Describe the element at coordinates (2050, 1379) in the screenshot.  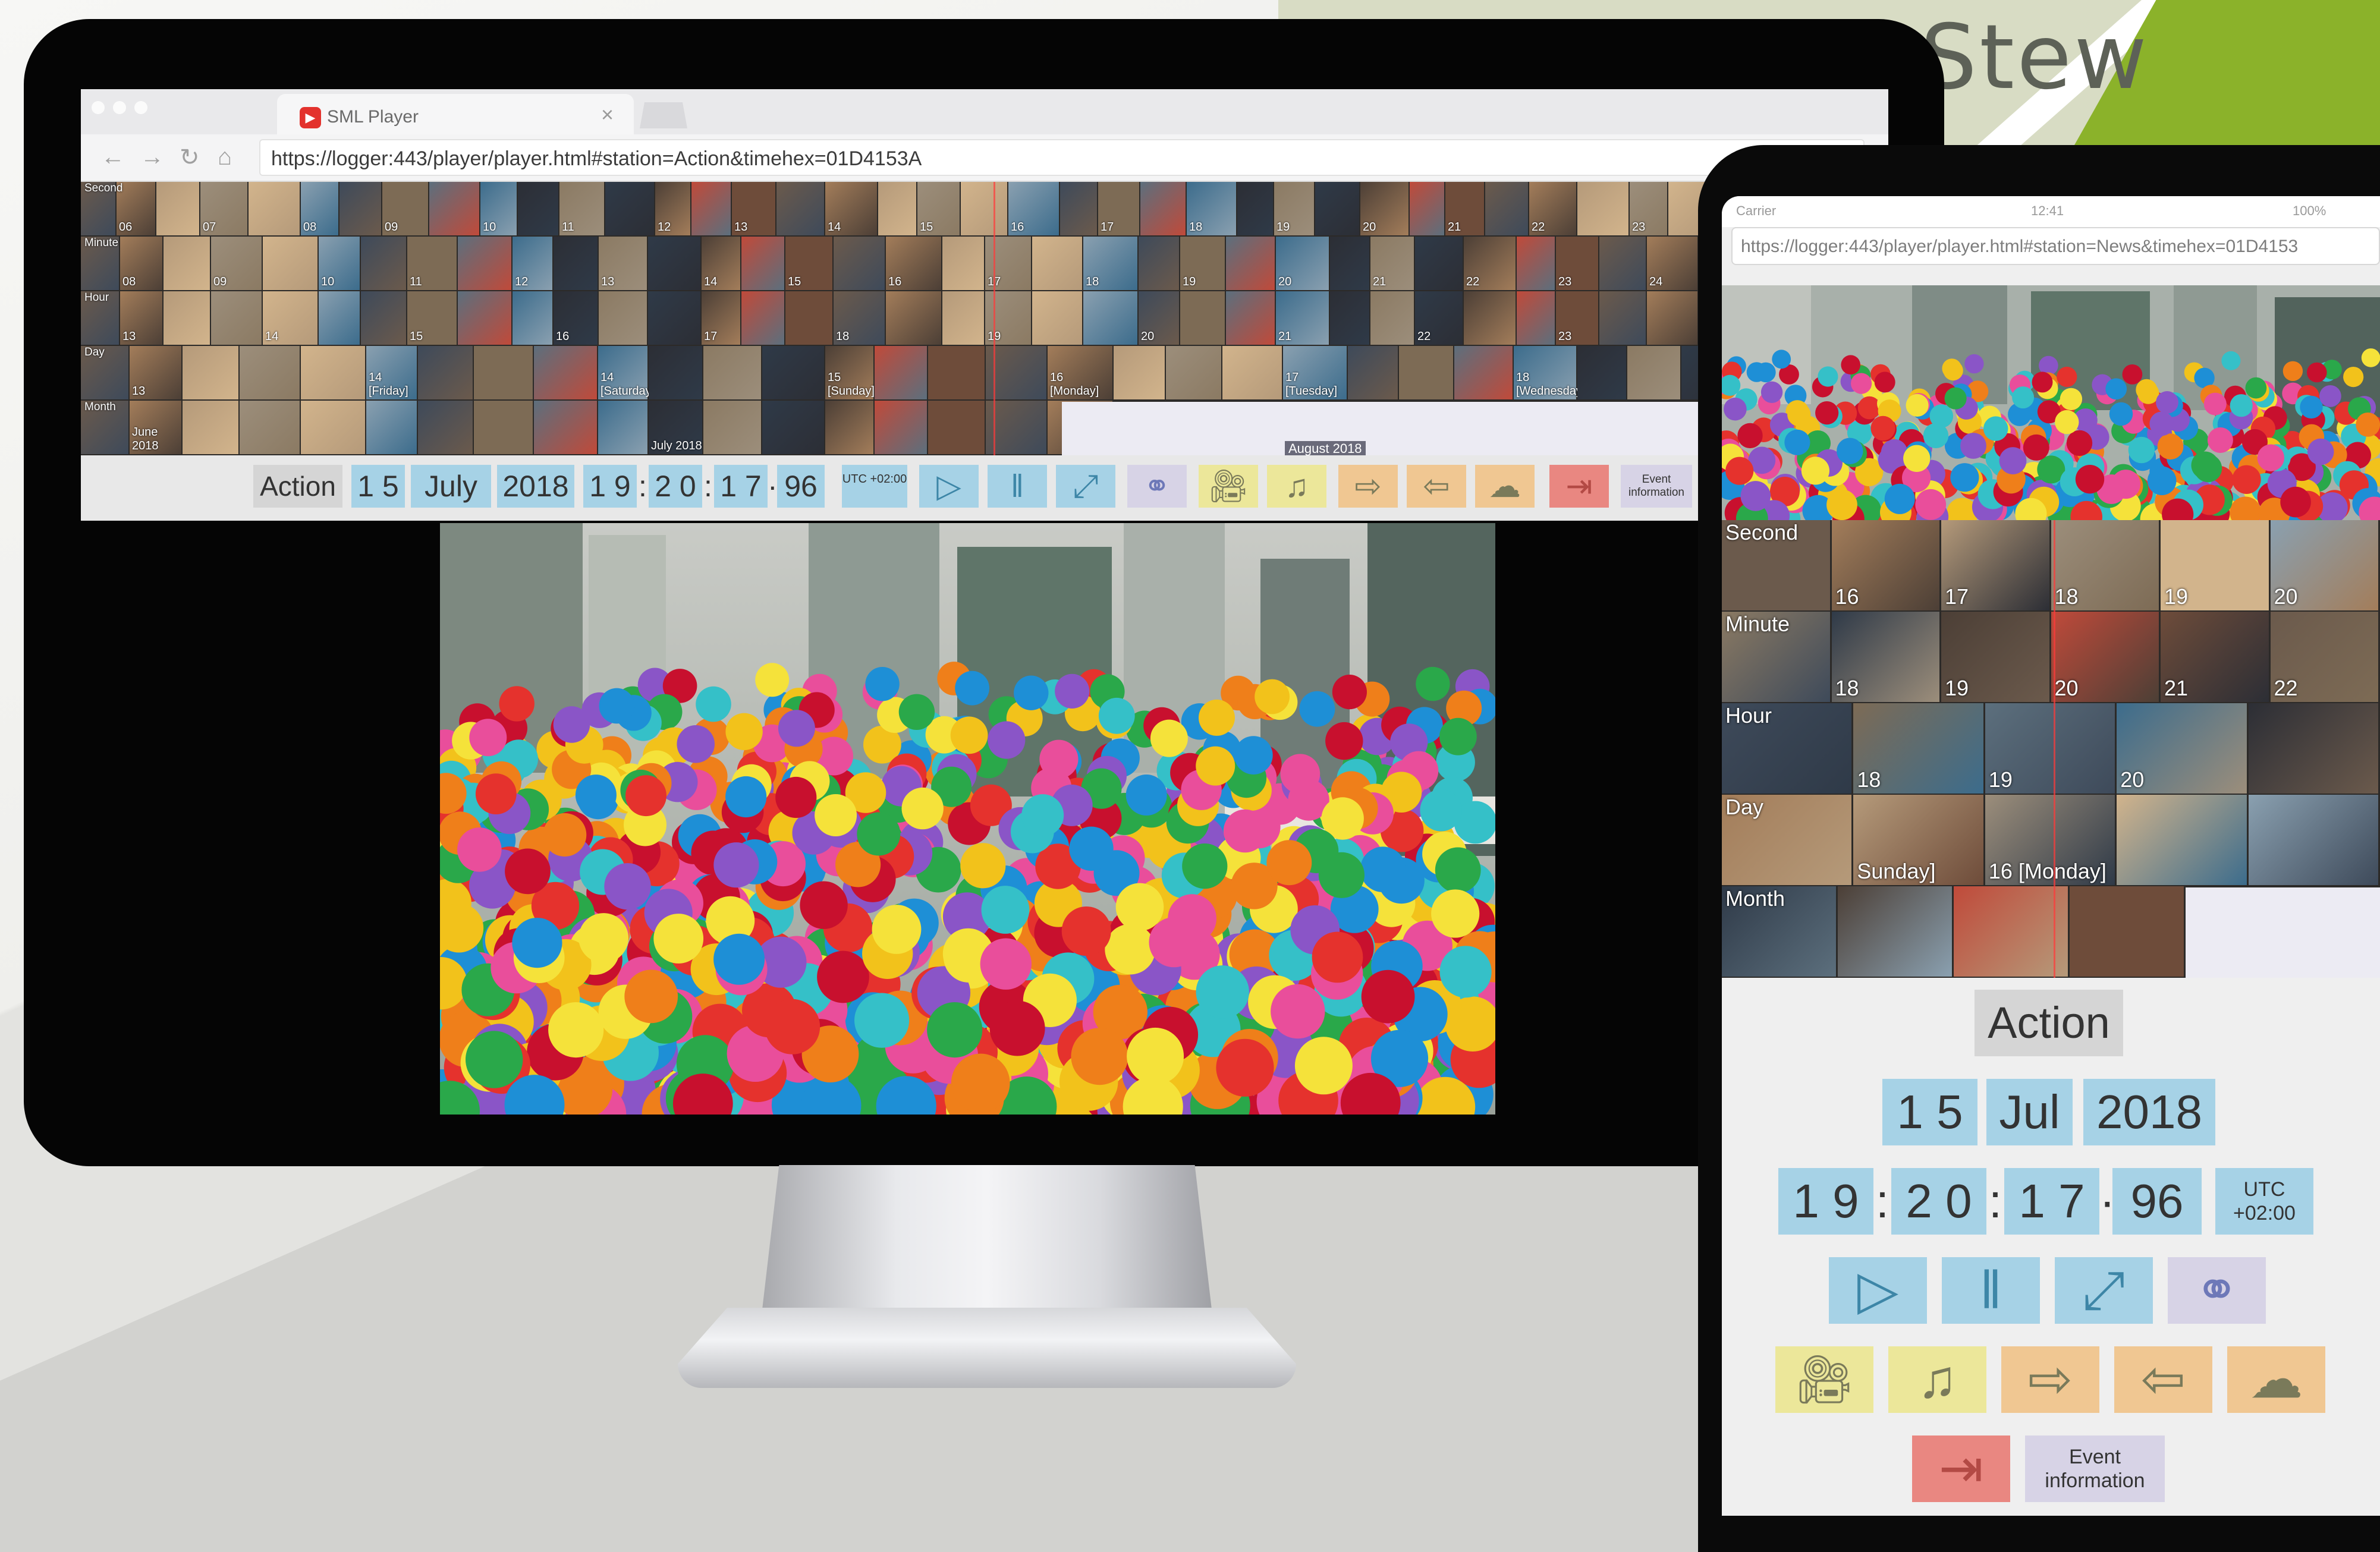
I see `mobile-next-button: ⇨` at that location.